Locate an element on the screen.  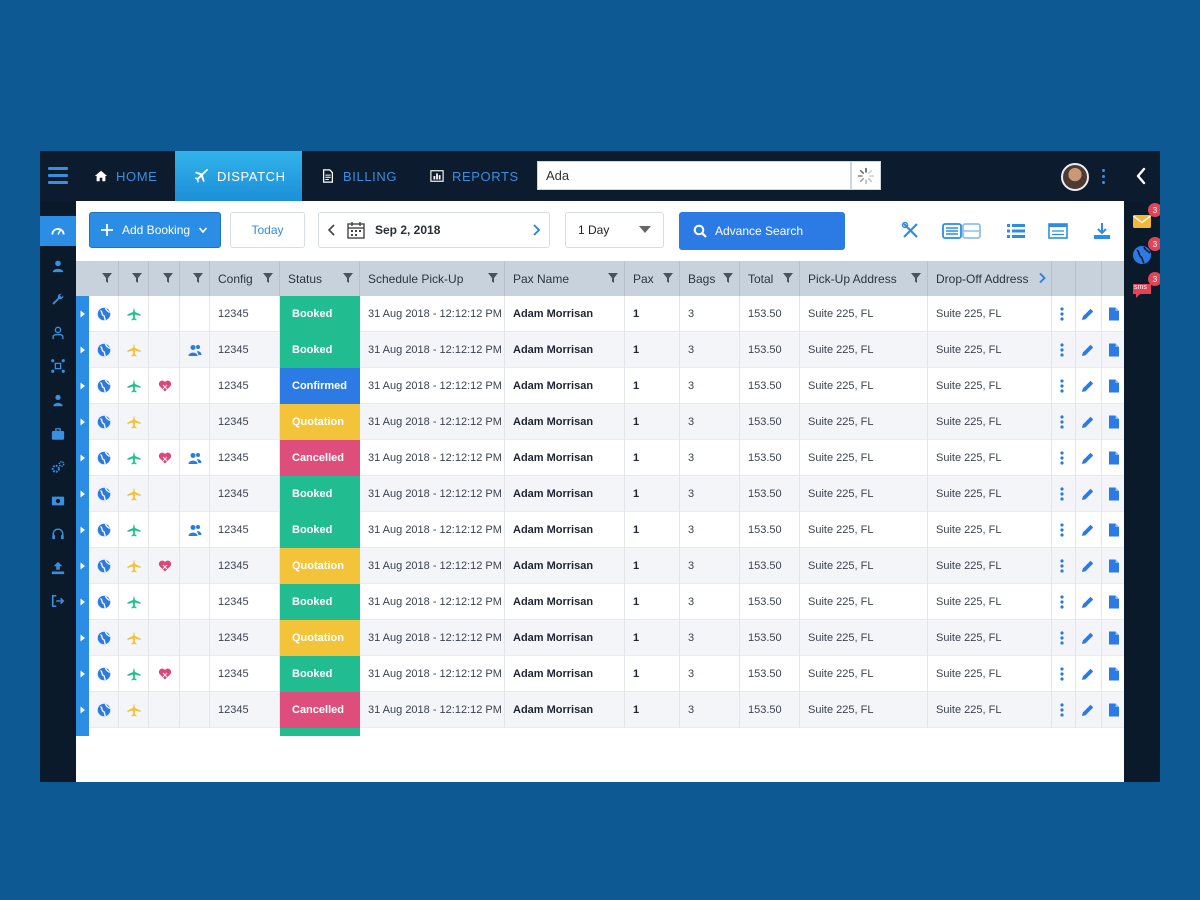
date-picker: Sep 2, 2018 is located at coordinates (434, 230).